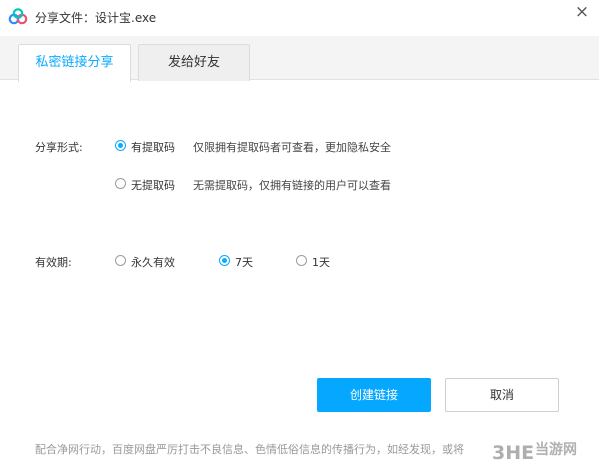 The width and height of the screenshot is (599, 476). What do you see at coordinates (292, 147) in the screenshot?
I see `option-with-code-desc: 仅限拥有提取码者可查看，更加隐私安全` at bounding box center [292, 147].